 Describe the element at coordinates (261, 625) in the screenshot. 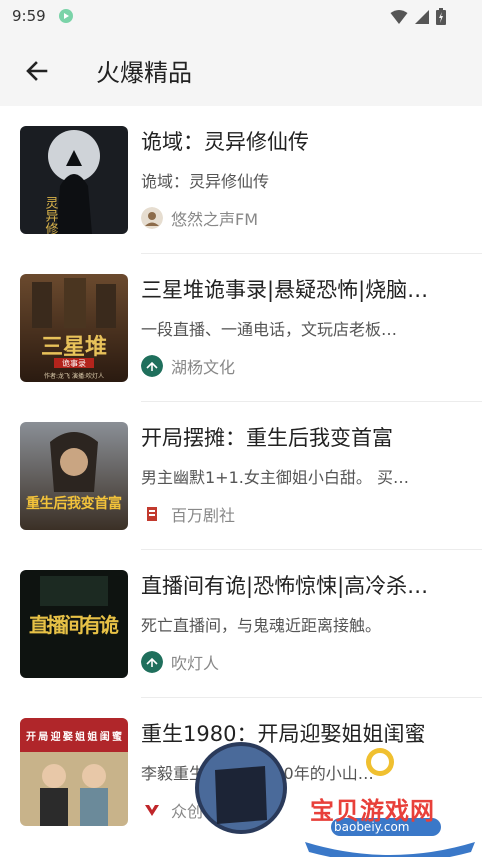

I see `item-description: 死亡直播间，与鬼魂近距离接触。` at that location.